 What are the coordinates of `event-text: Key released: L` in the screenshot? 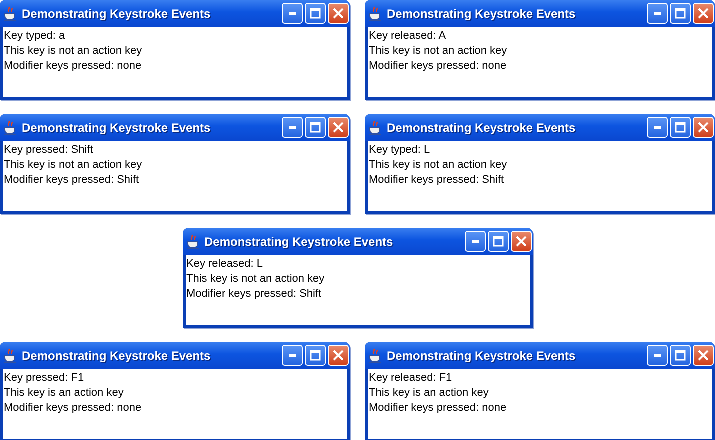 It's located at (225, 264).